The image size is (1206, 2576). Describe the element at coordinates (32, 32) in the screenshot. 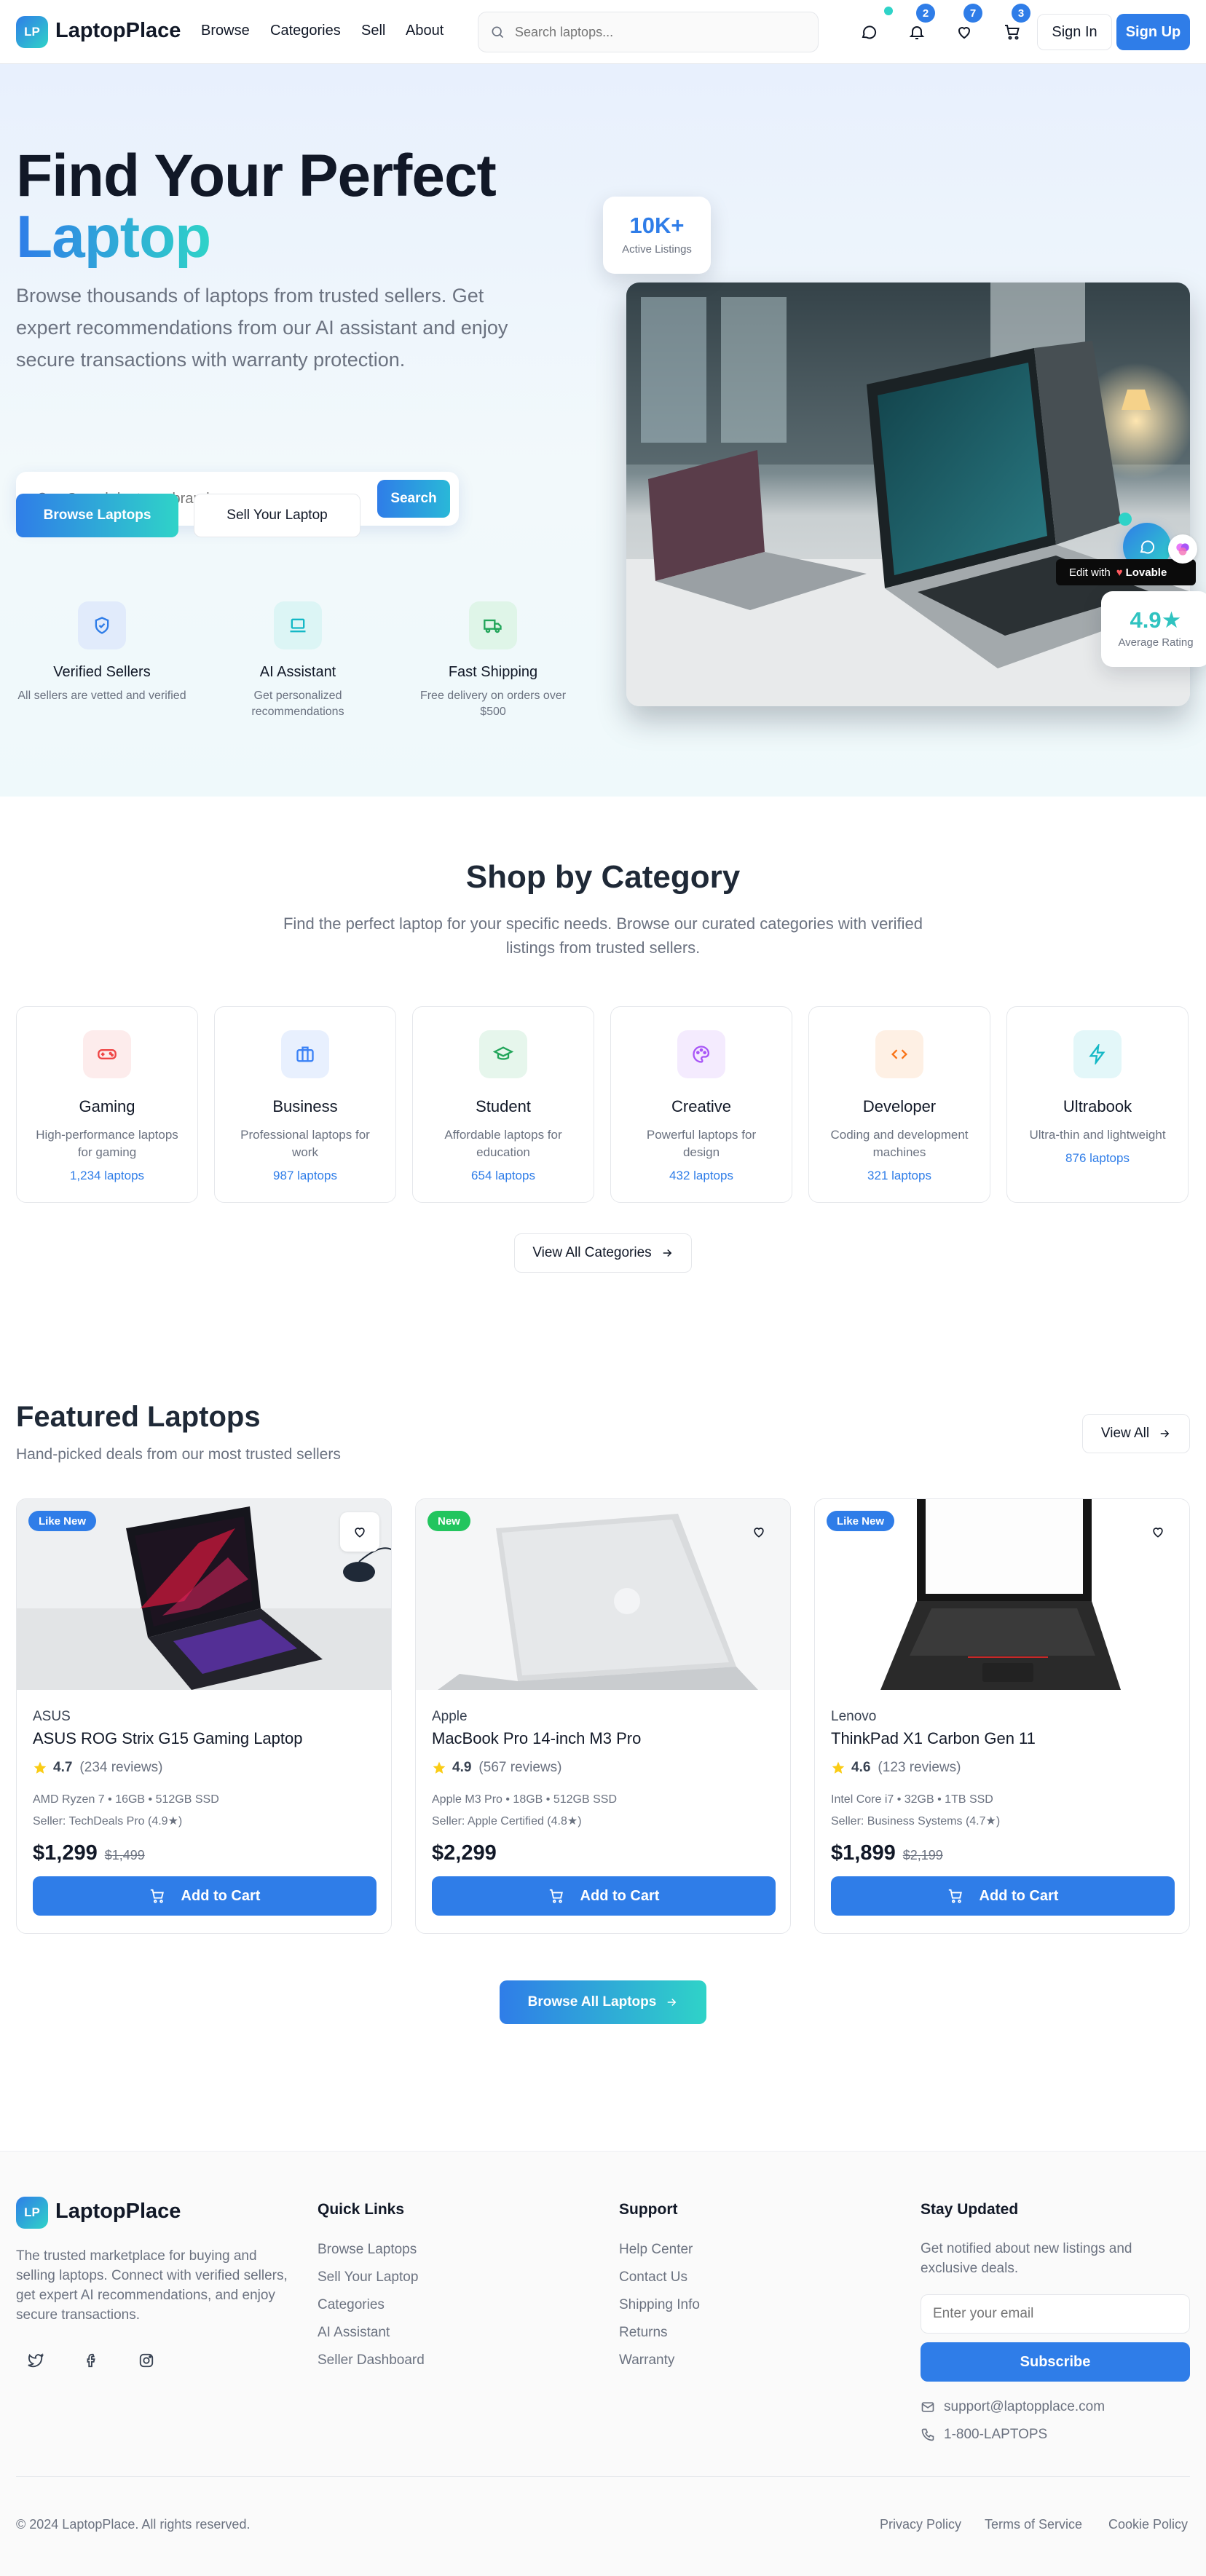

I see `logo-badge: LP` at that location.